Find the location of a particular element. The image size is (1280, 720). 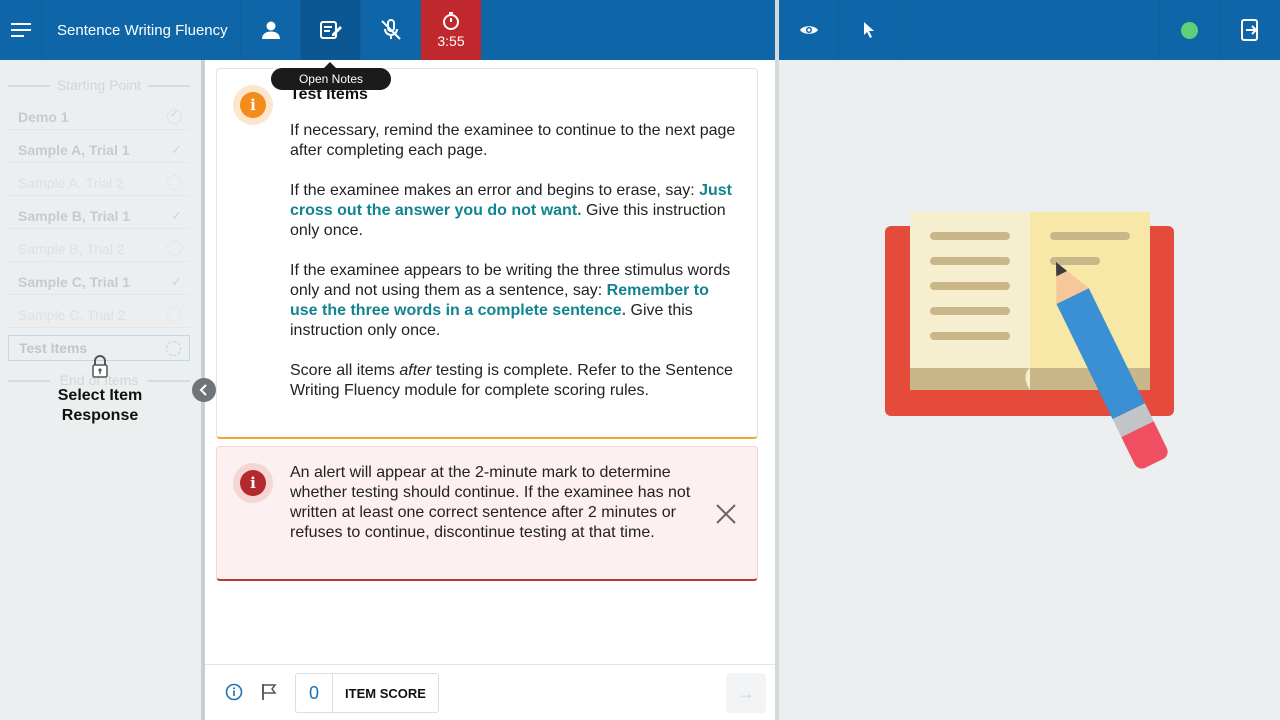

stopwatch-icon is located at coordinates (451, 20).